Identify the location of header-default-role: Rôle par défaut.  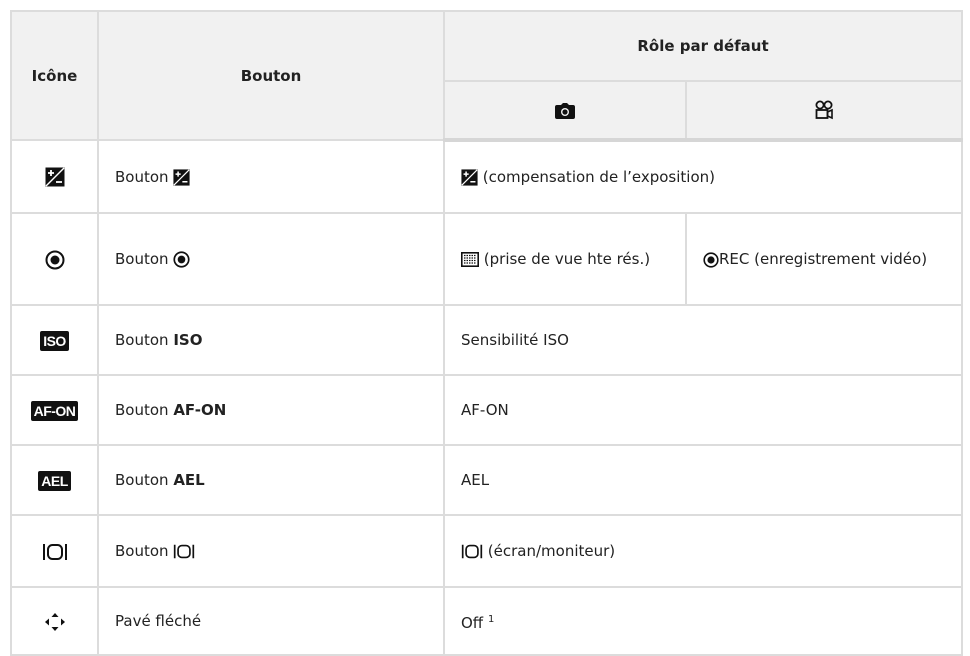
(703, 46).